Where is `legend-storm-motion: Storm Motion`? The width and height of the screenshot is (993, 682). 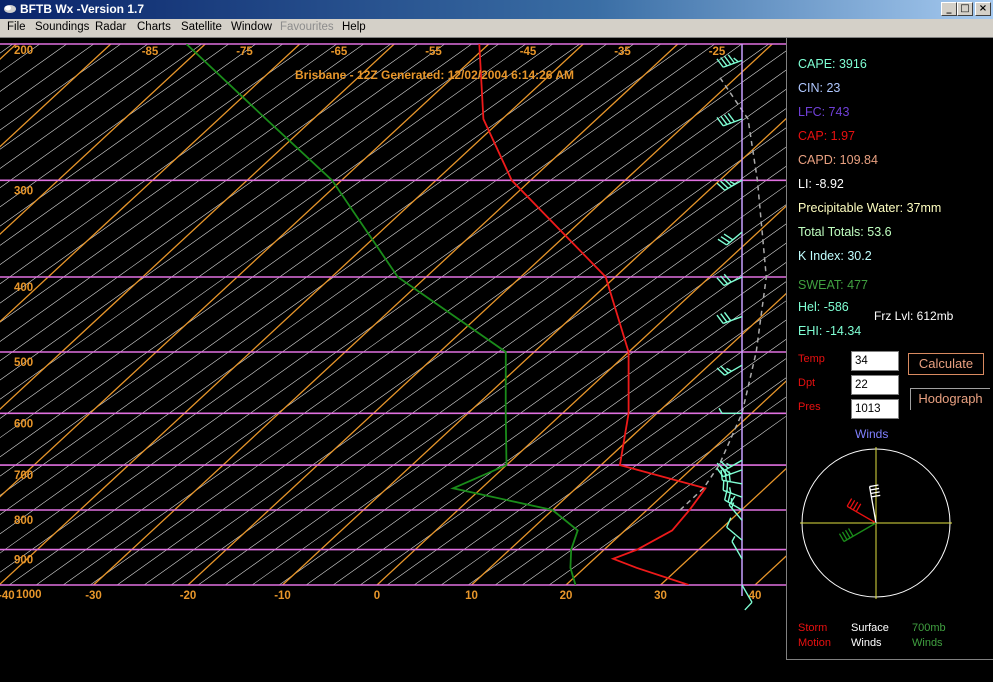
legend-storm-motion: Storm Motion is located at coordinates (814, 636).